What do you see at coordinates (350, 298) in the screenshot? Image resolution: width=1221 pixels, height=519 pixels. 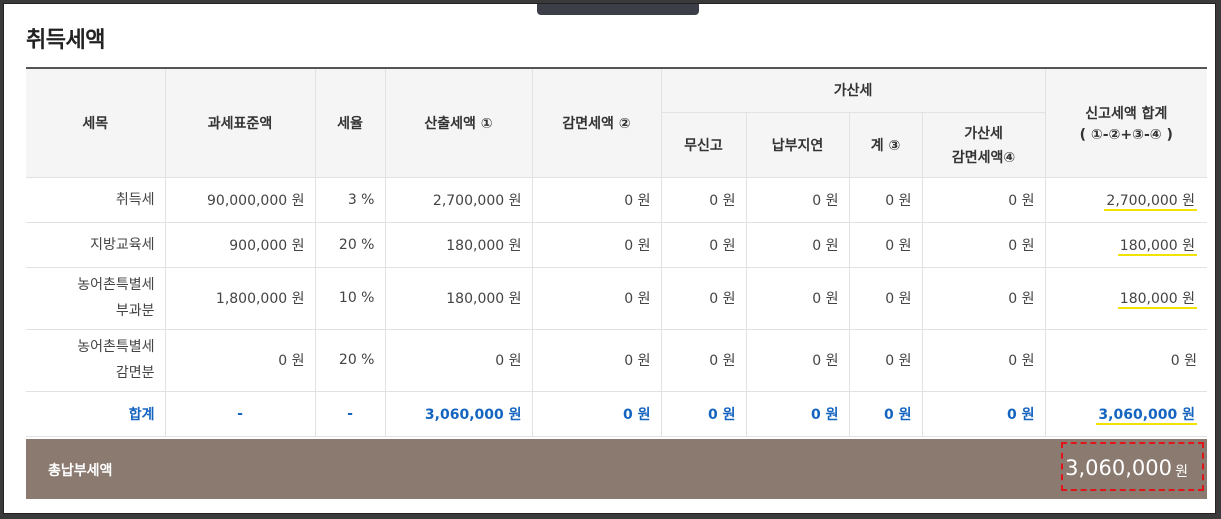 I see `cell-rate: 10 %` at bounding box center [350, 298].